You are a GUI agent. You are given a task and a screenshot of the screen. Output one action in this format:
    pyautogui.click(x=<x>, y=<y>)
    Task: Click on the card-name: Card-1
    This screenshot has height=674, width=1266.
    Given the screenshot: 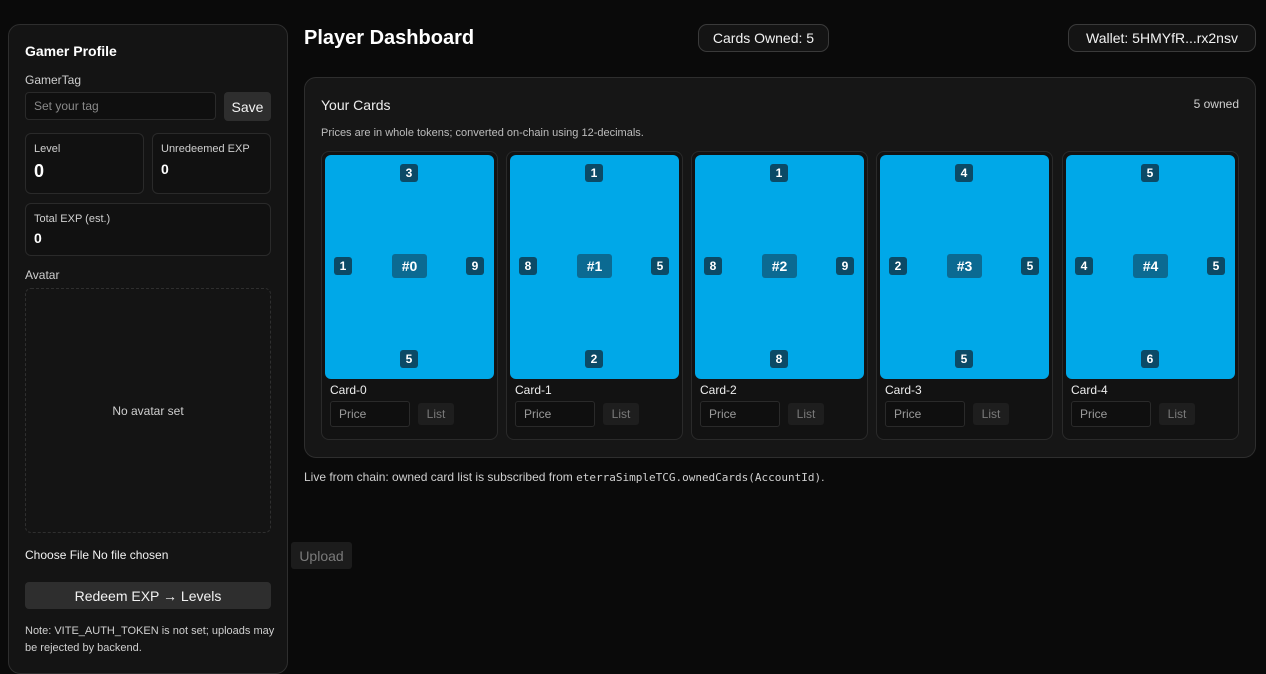 What is the action you would take?
    pyautogui.click(x=533, y=390)
    